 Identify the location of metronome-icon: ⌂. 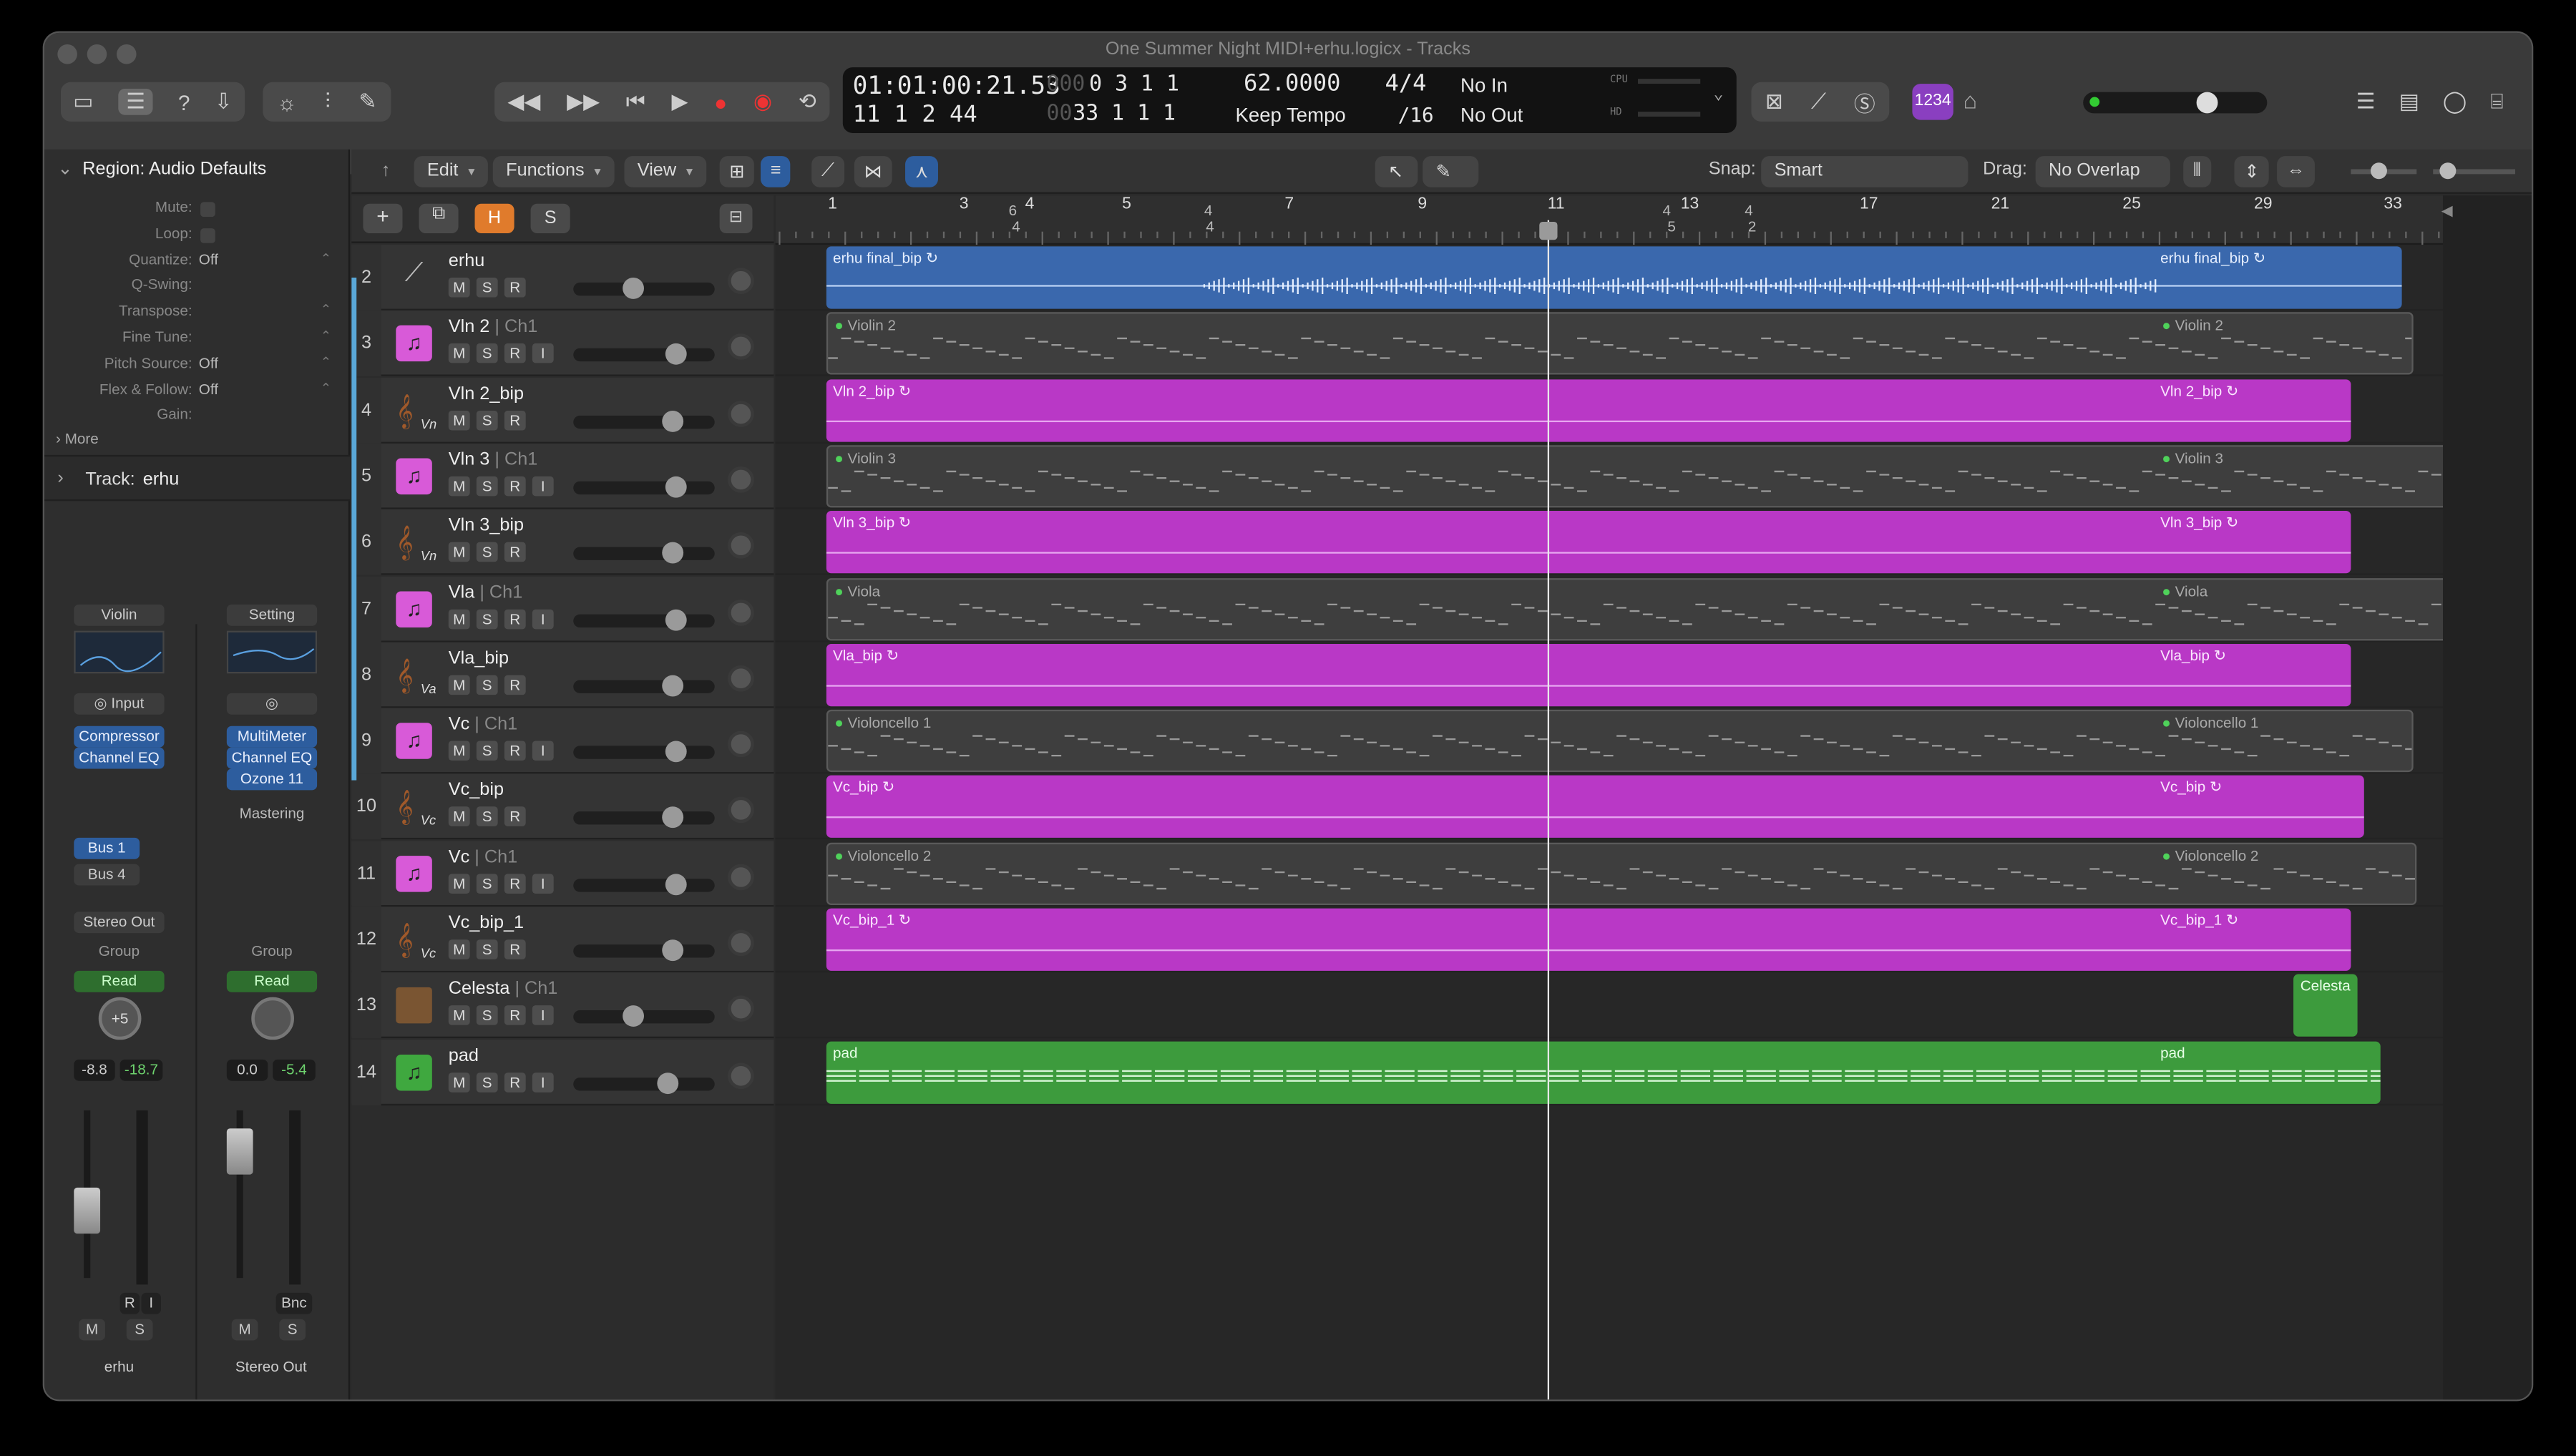
(1970, 100).